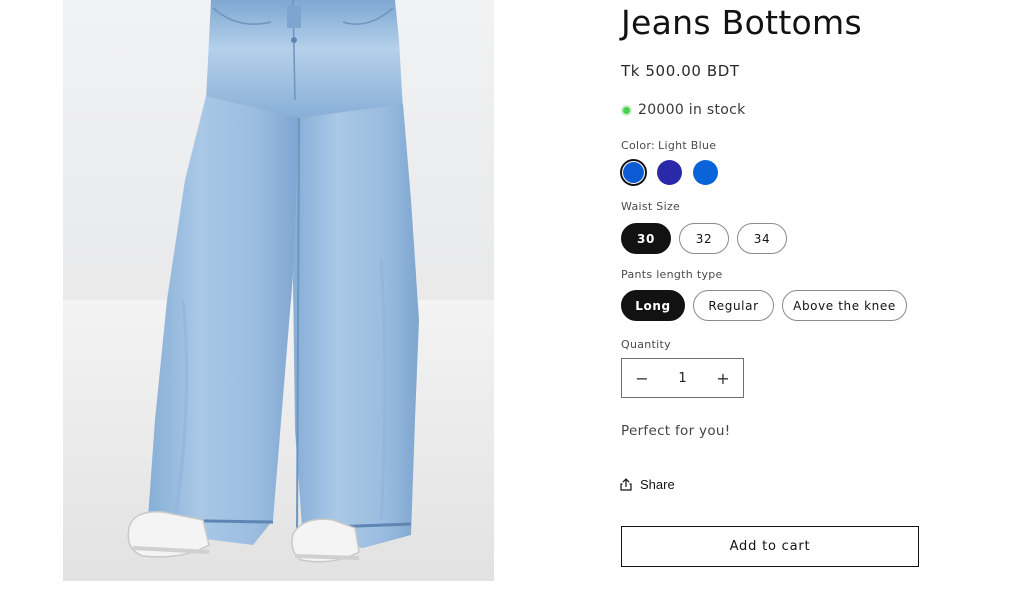 Image resolution: width=1024 pixels, height=590 pixels. I want to click on quantity-stepper: − 1 +, so click(682, 378).